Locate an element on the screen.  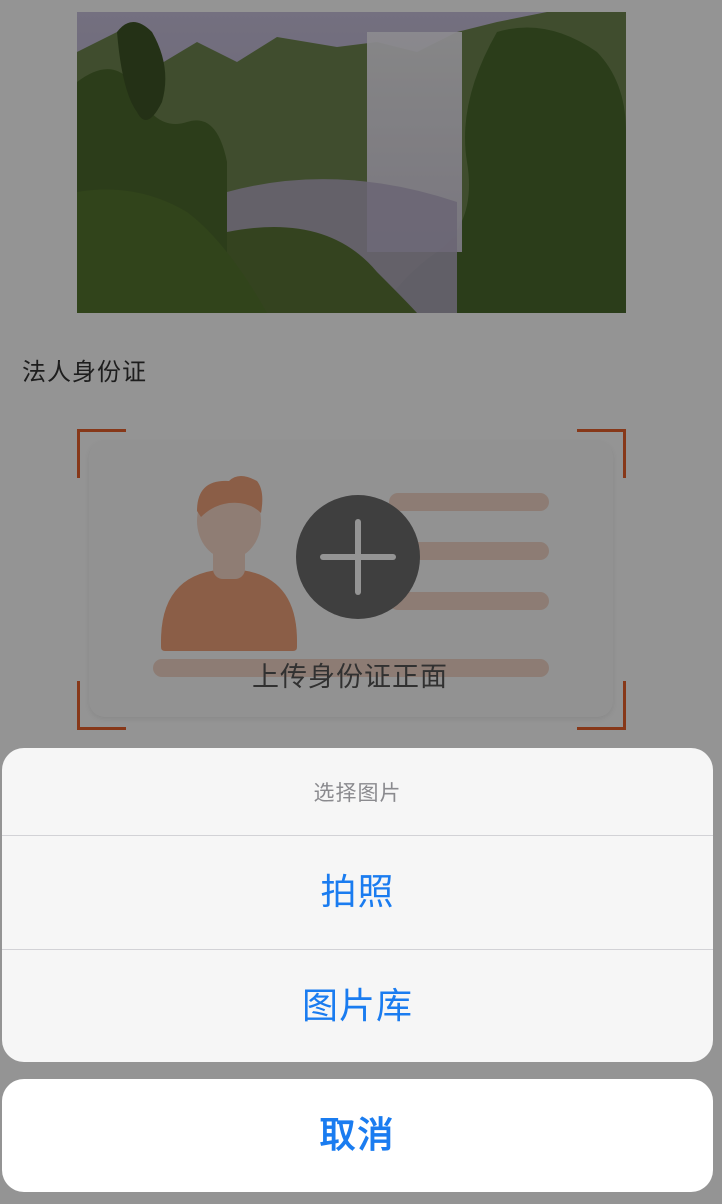
cancel-button: 取消 is located at coordinates (357, 1135).